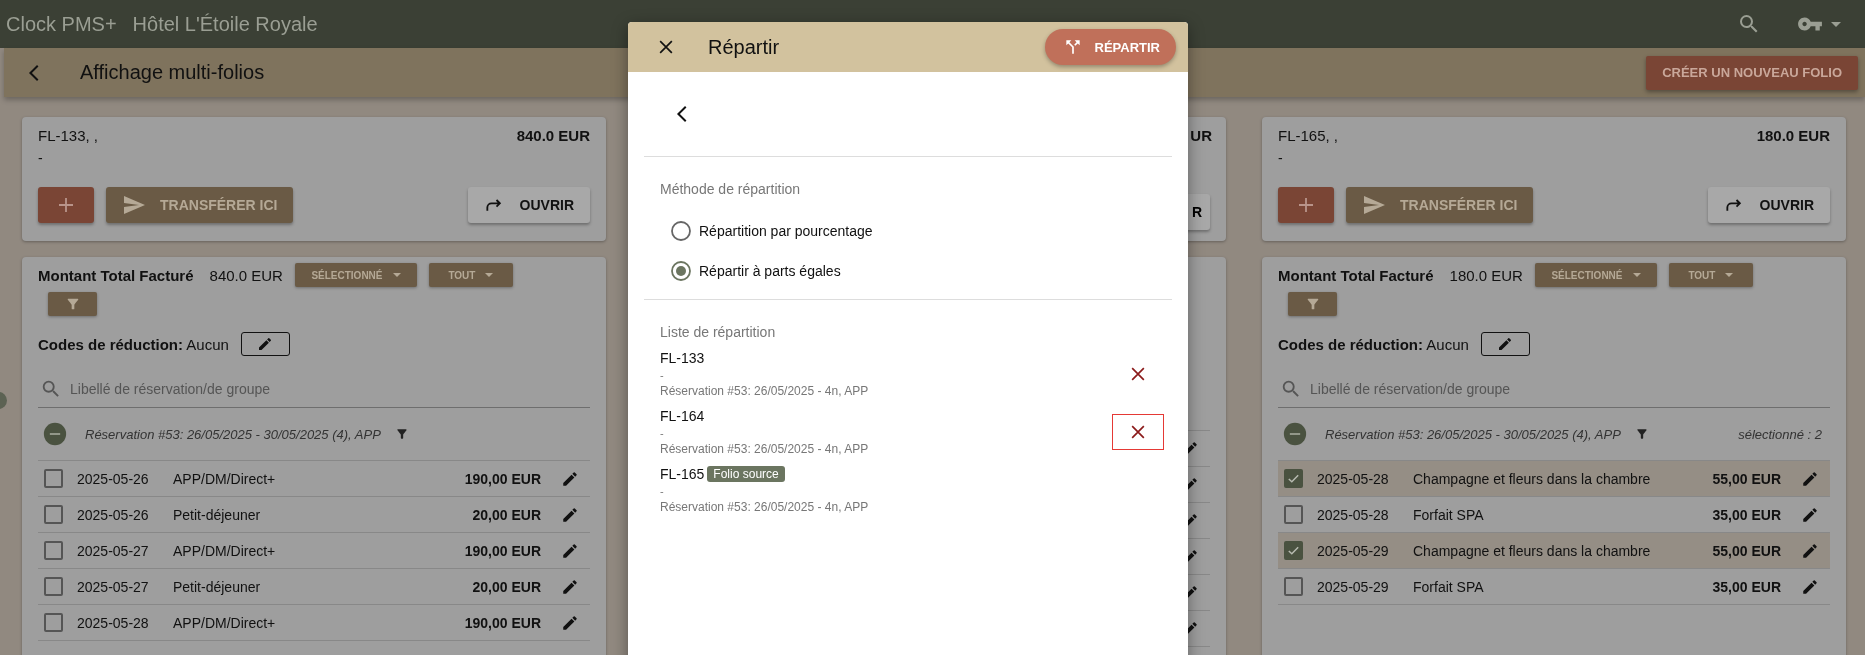  I want to click on charge-row: 2025-05-29 Champagne et fleurs dans la chambre 55,00 EUR, so click(1554, 551).